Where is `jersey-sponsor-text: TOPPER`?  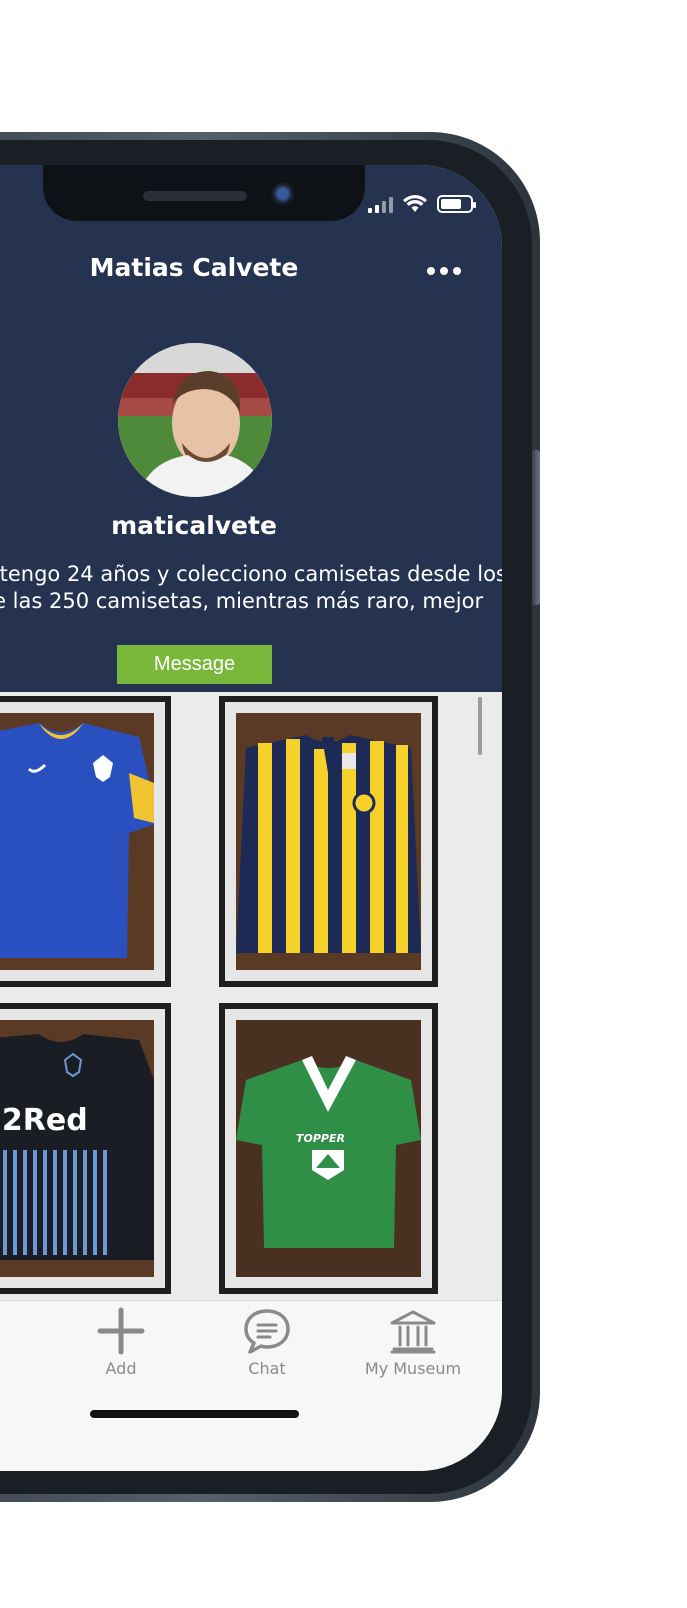 jersey-sponsor-text: TOPPER is located at coordinates (320, 1138).